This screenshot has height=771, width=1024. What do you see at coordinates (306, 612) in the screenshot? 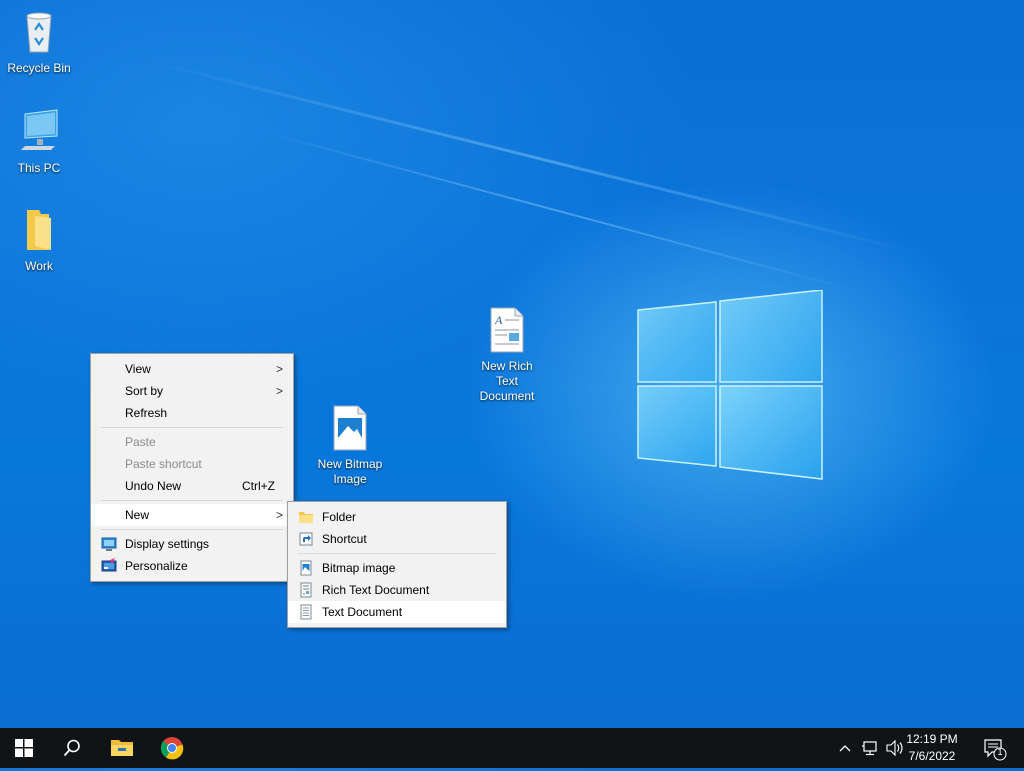
I see `text-document-icon` at bounding box center [306, 612].